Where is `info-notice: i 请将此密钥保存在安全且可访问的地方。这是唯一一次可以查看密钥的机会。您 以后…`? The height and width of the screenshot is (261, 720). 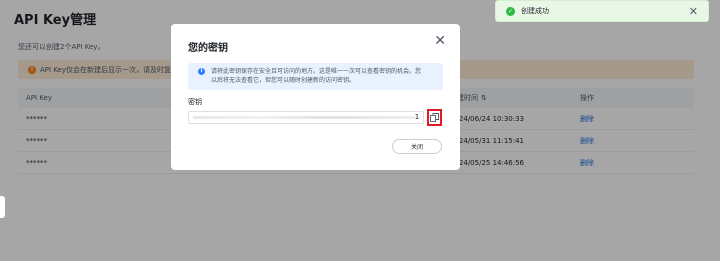
info-notice: i 请将此密钥保存在安全且可访问的地方。这是唯一一次可以查看密钥的机会。您 以后… is located at coordinates (315, 76).